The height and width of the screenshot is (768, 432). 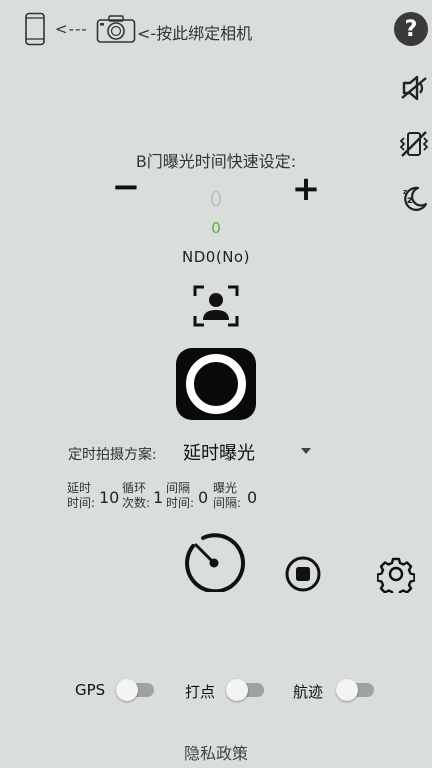 What do you see at coordinates (180, 495) in the screenshot?
I see `interval-time-label: 间隔 时间:` at bounding box center [180, 495].